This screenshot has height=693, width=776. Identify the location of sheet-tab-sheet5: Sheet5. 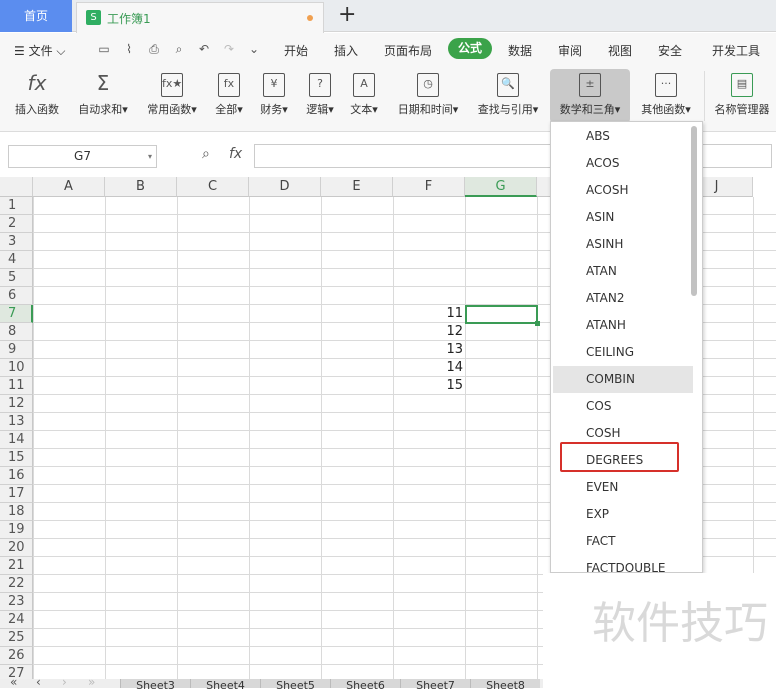
(295, 685).